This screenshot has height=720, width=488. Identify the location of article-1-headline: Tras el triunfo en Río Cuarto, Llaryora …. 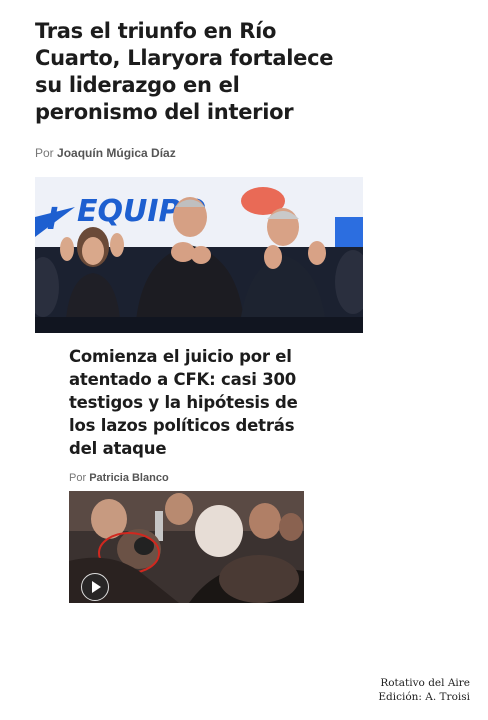
(200, 72).